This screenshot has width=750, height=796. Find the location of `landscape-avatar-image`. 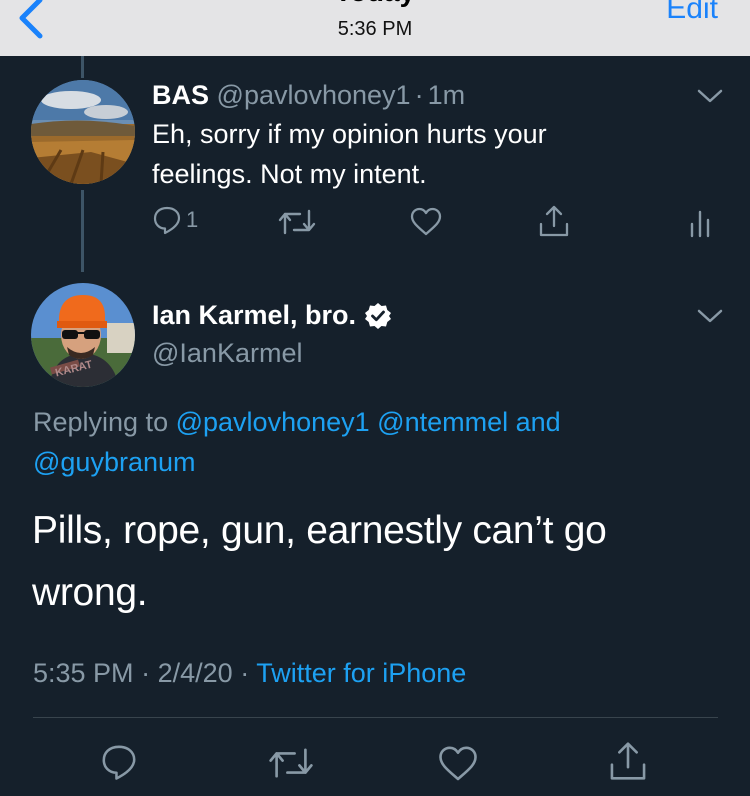

landscape-avatar-image is located at coordinates (83, 132).